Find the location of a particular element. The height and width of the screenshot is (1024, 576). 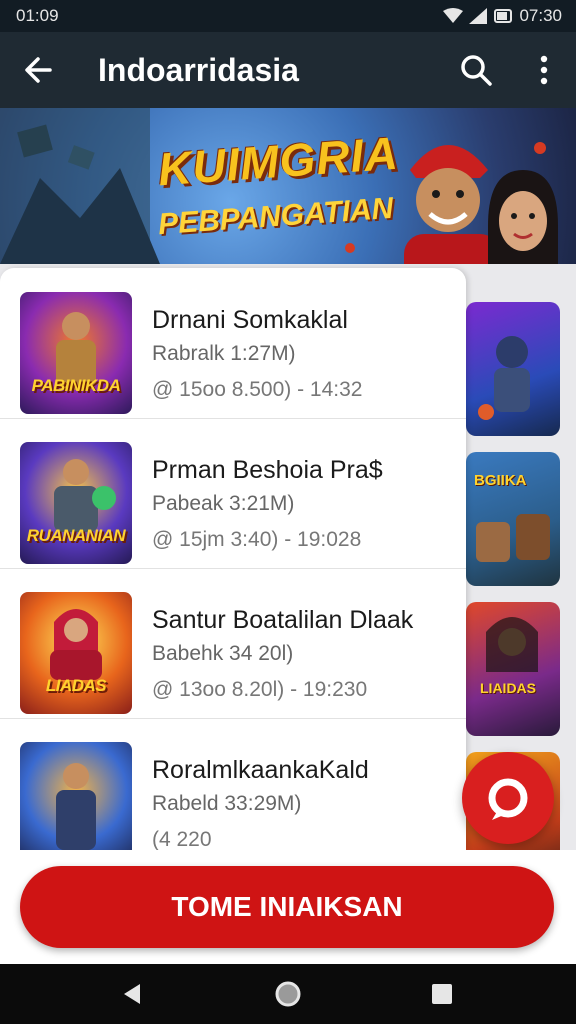

bgcard-1-art is located at coordinates (504, 378).